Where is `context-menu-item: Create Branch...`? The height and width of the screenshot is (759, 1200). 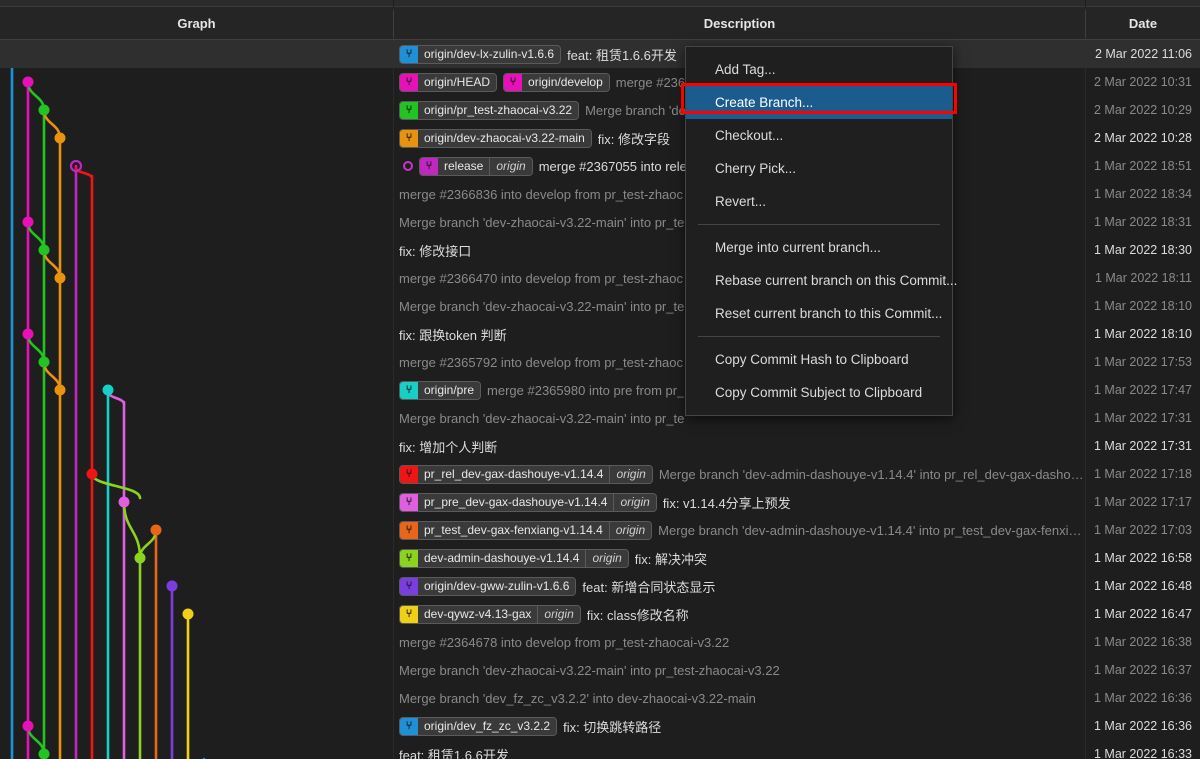 context-menu-item: Create Branch... is located at coordinates (819, 102).